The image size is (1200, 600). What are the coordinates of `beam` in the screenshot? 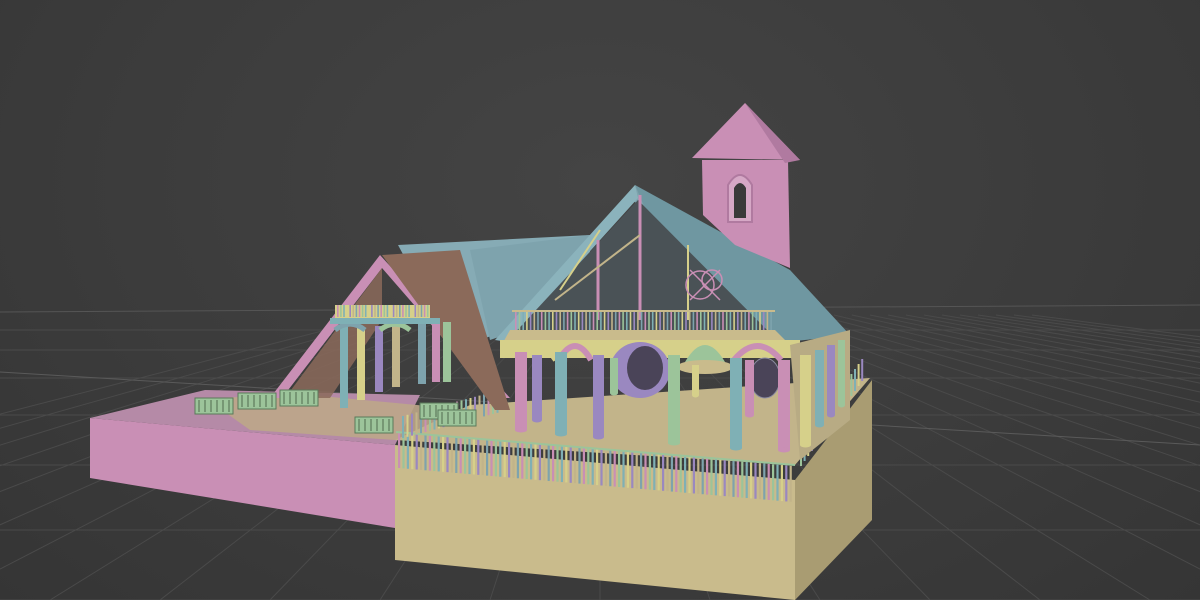 It's located at (385, 321).